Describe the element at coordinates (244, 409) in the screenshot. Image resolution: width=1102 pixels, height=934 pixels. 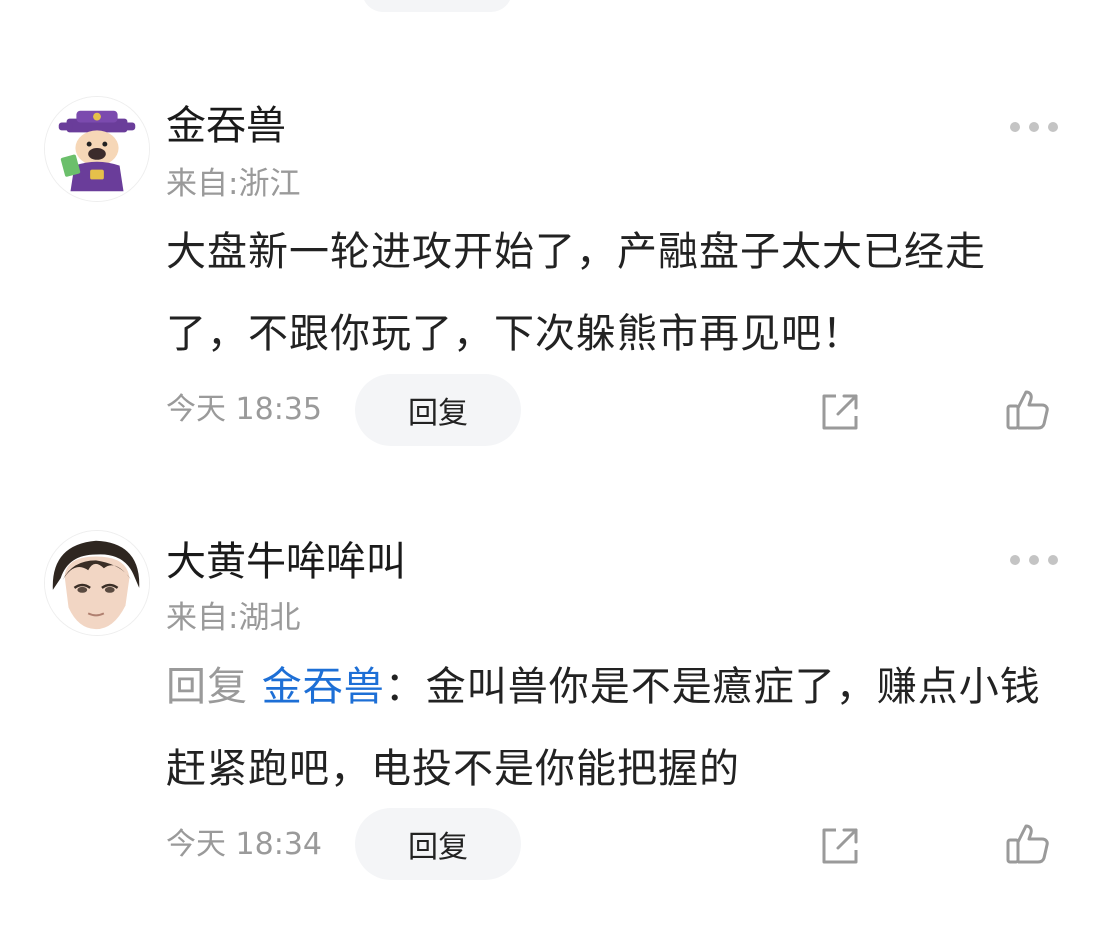
I see `comment-time: 今天 18:35` at that location.